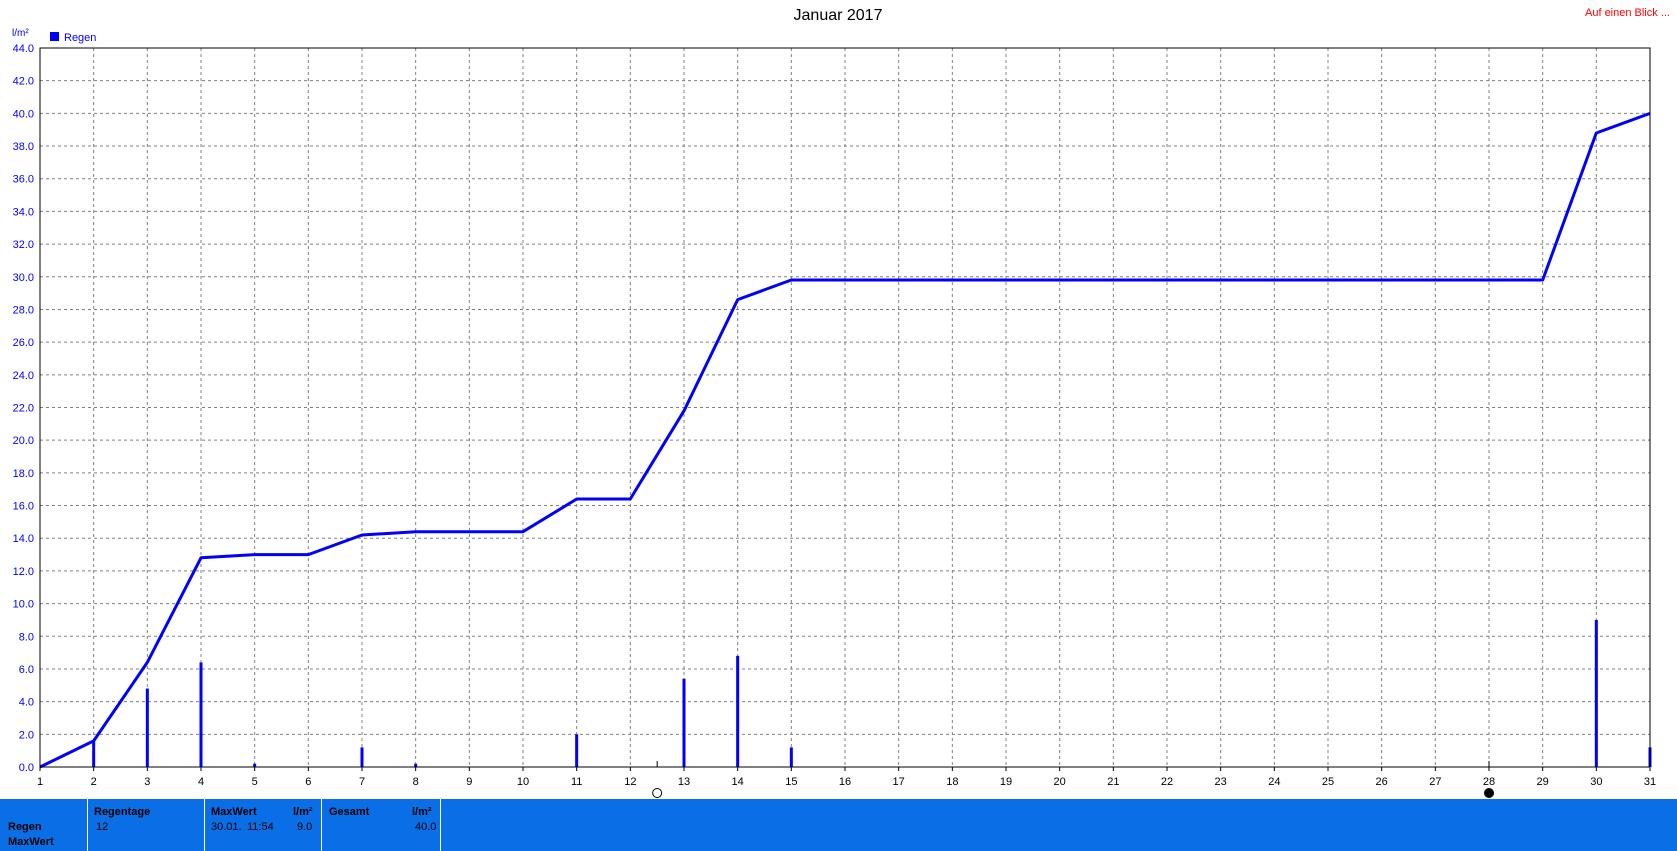 This screenshot has height=851, width=1677. I want to click on y-tick-label: 32.0, so click(23, 245).